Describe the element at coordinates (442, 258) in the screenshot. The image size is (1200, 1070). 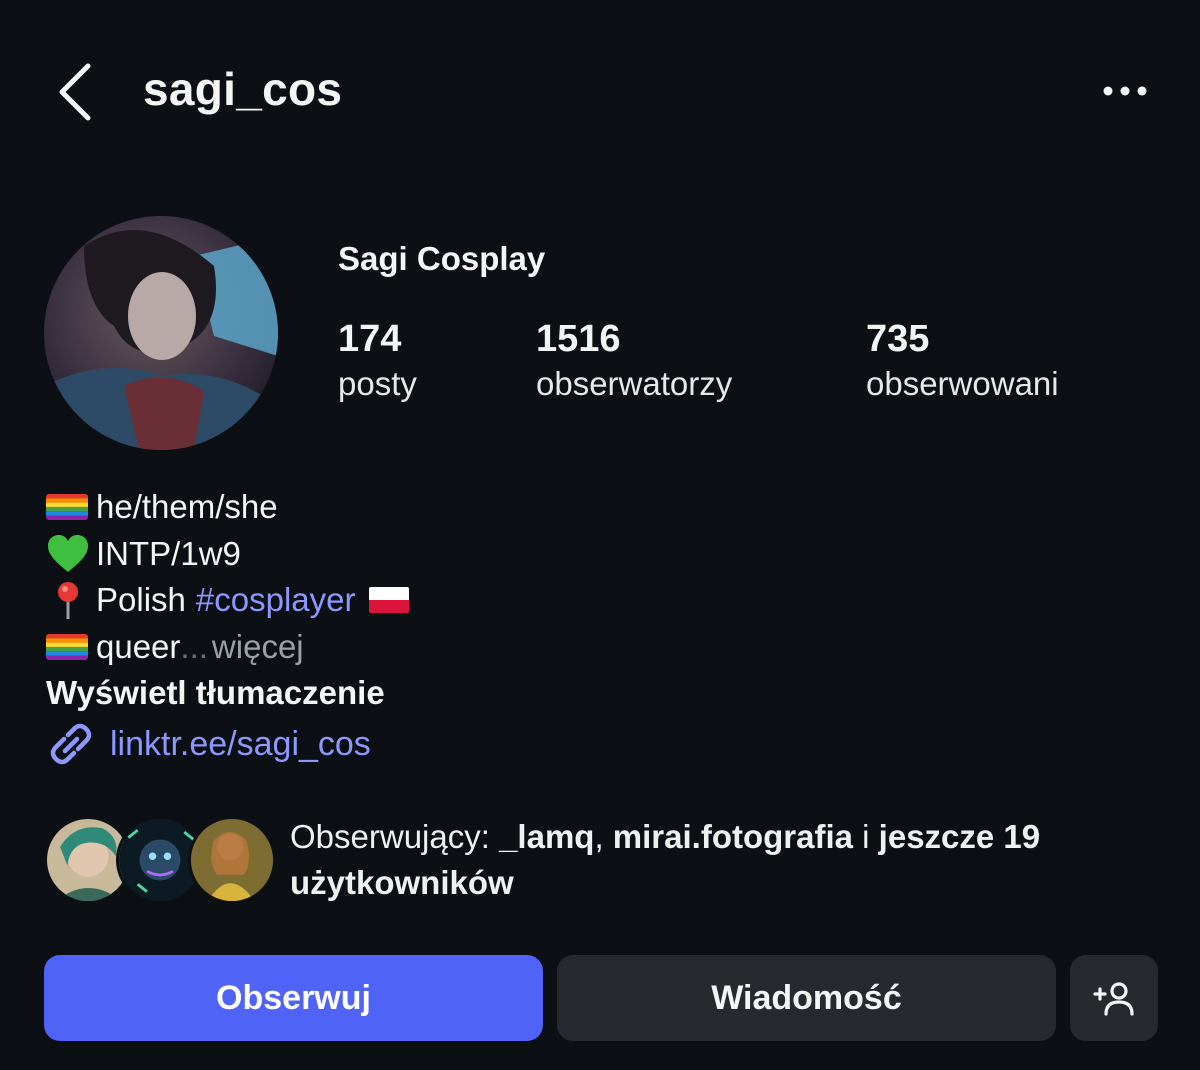
I see `display-name: Sagi Cosplay` at that location.